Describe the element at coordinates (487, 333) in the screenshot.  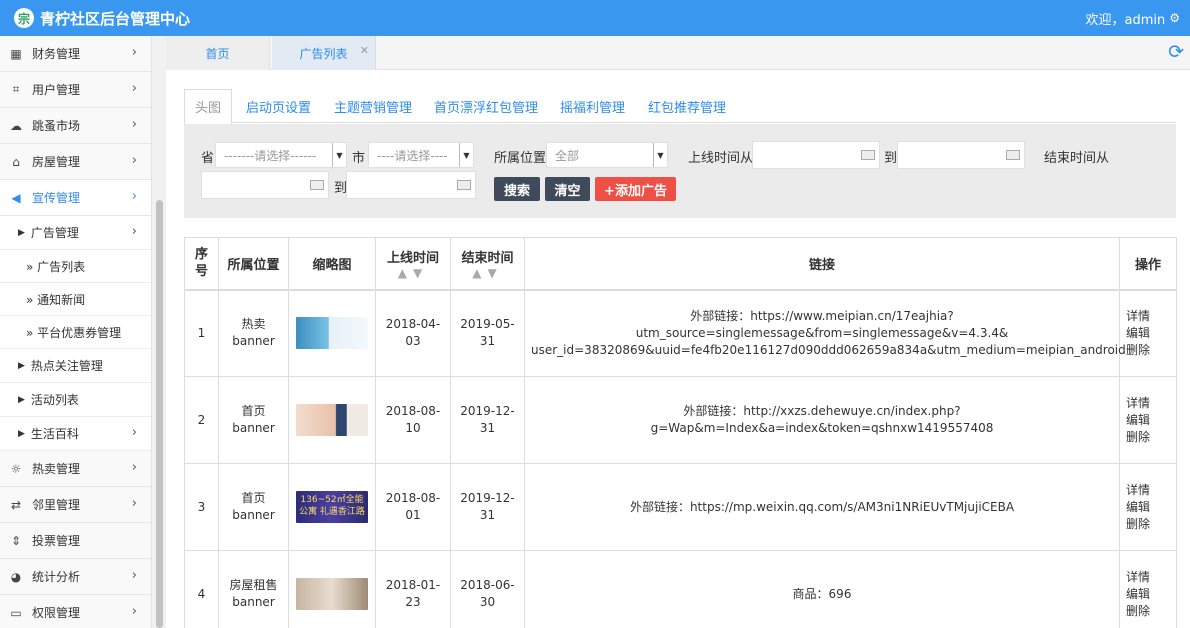
I see `cell-end: 2019-05-31` at that location.